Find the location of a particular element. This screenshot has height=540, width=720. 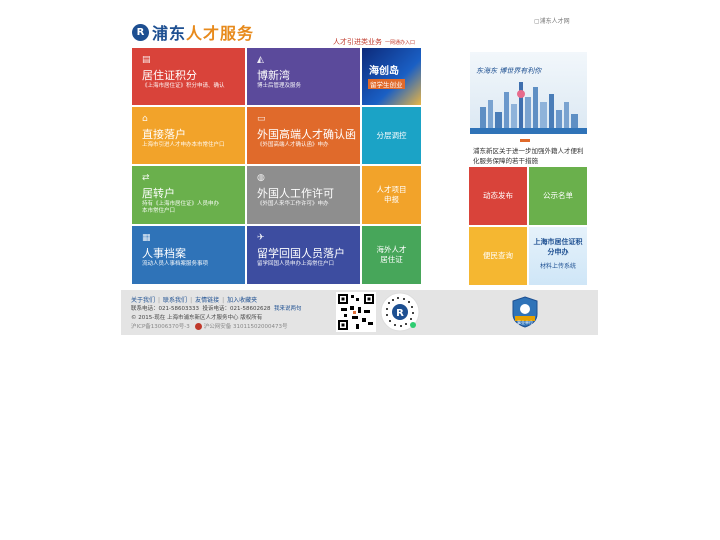

tile-public-query: 便民查询 is located at coordinates (498, 256).